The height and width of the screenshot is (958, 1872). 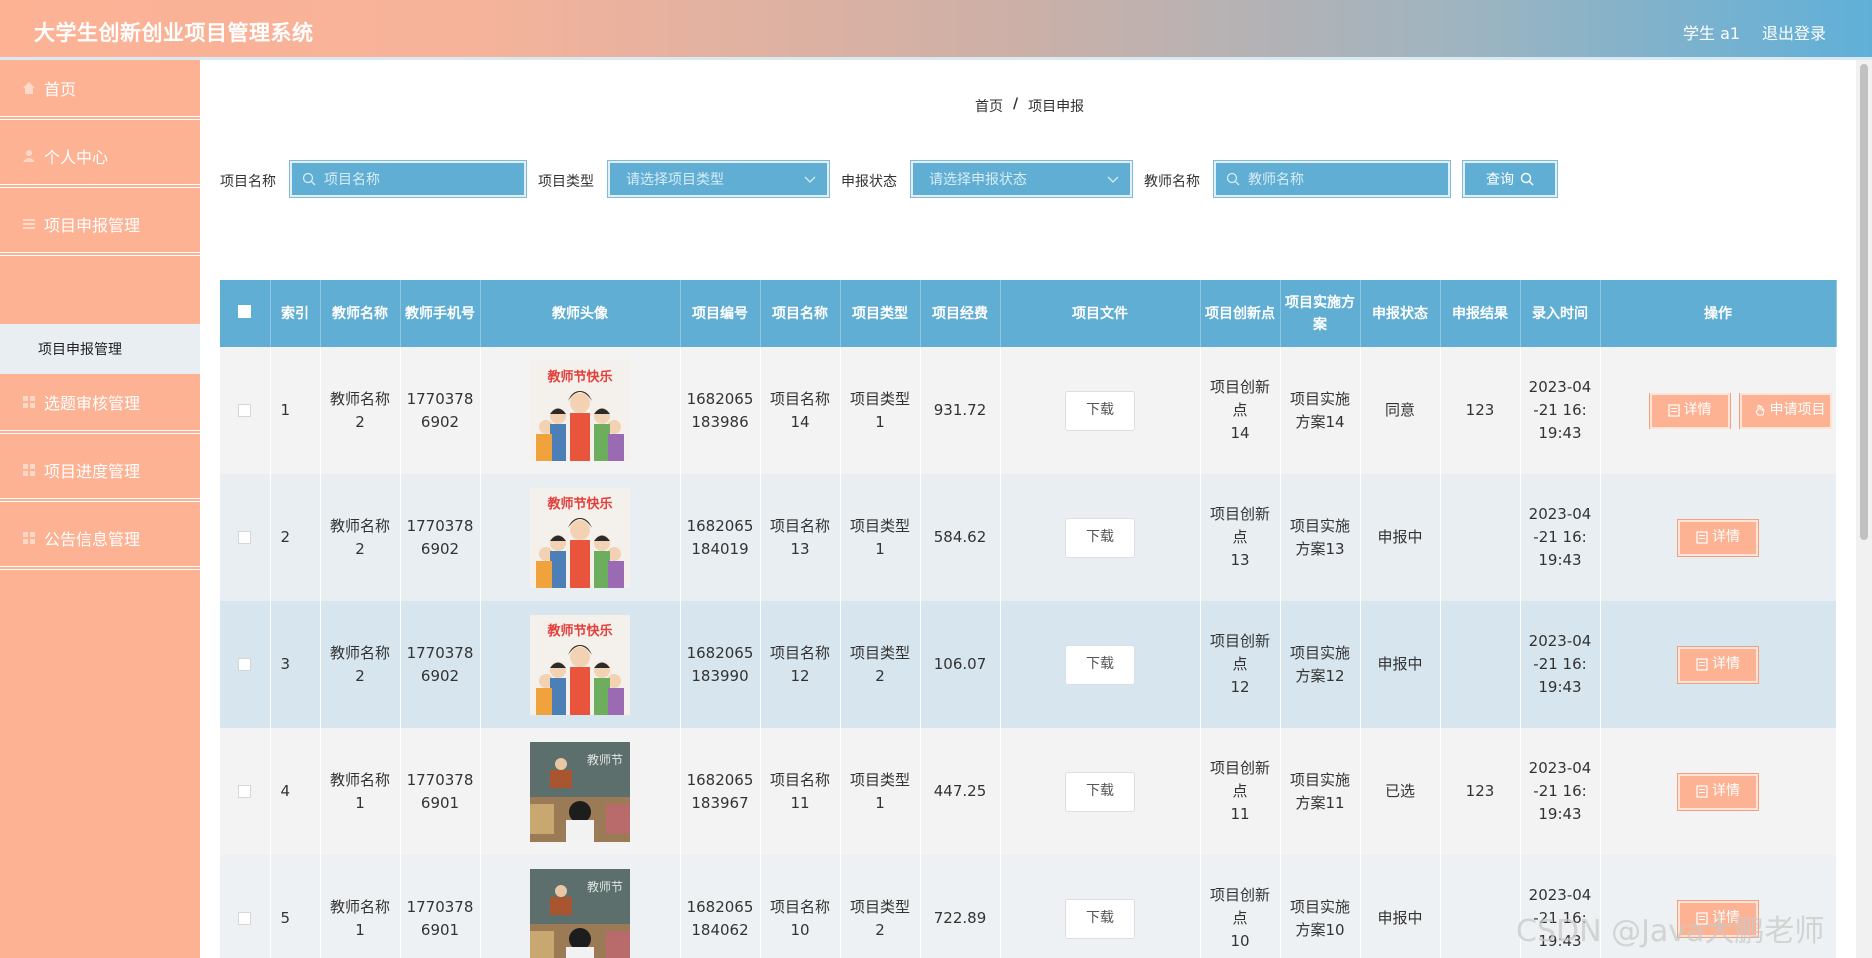 I want to click on list-icon, so click(x=29, y=224).